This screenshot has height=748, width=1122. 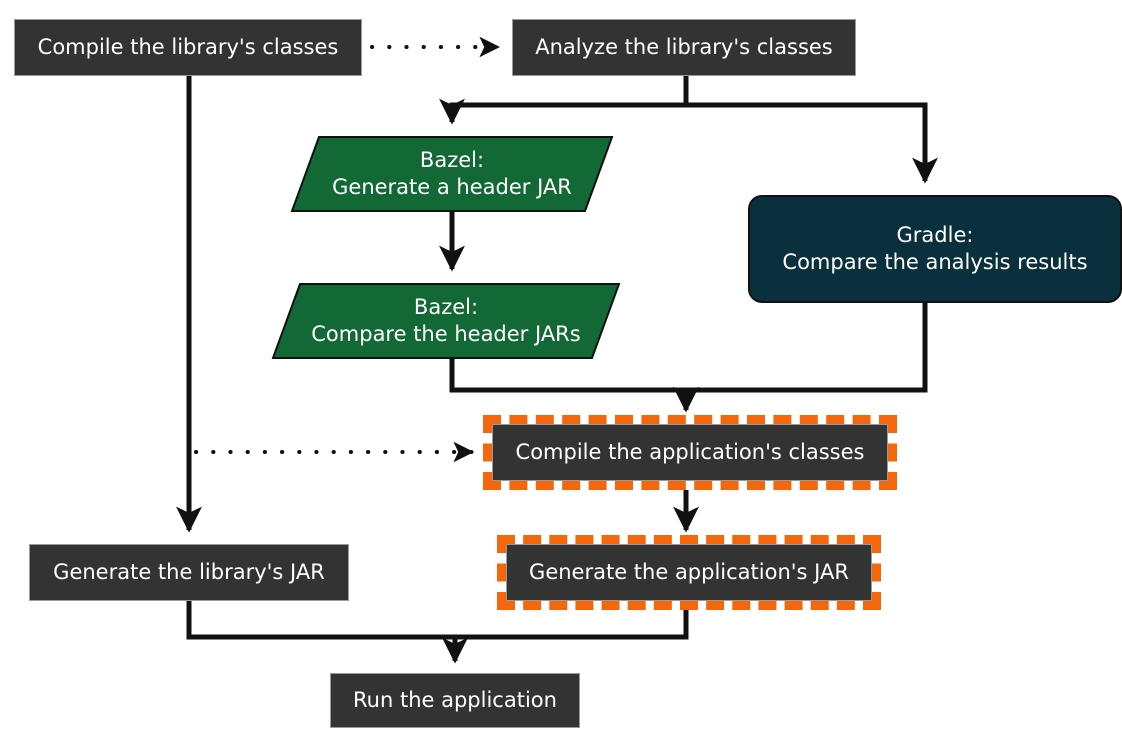 I want to click on node-label: Analyze the library's classes, so click(x=684, y=46).